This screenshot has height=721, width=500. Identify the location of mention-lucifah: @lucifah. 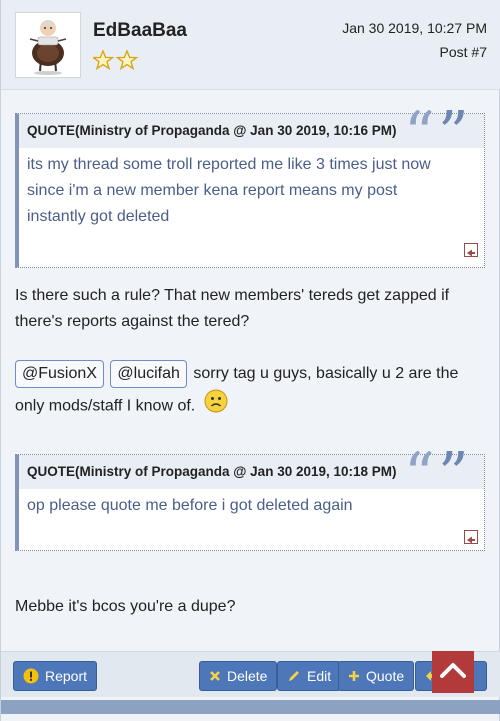
(148, 374).